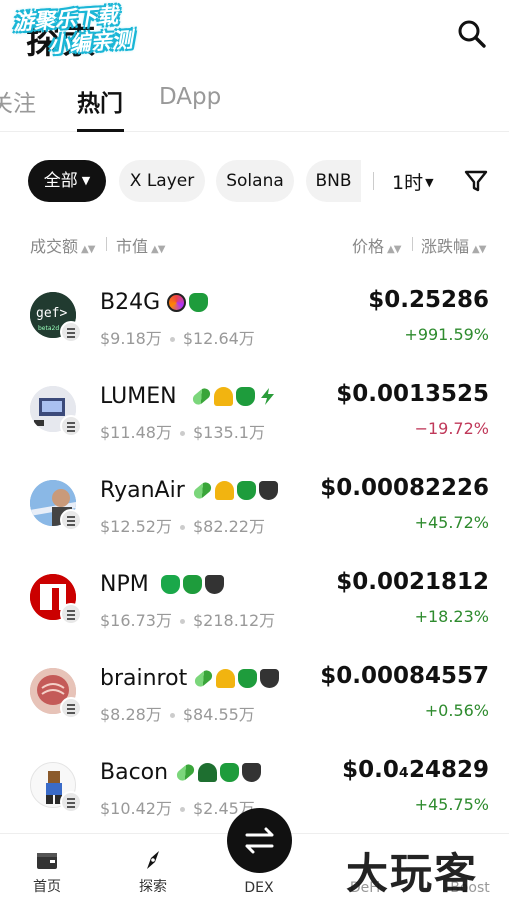  I want to click on search-button, so click(472, 34).